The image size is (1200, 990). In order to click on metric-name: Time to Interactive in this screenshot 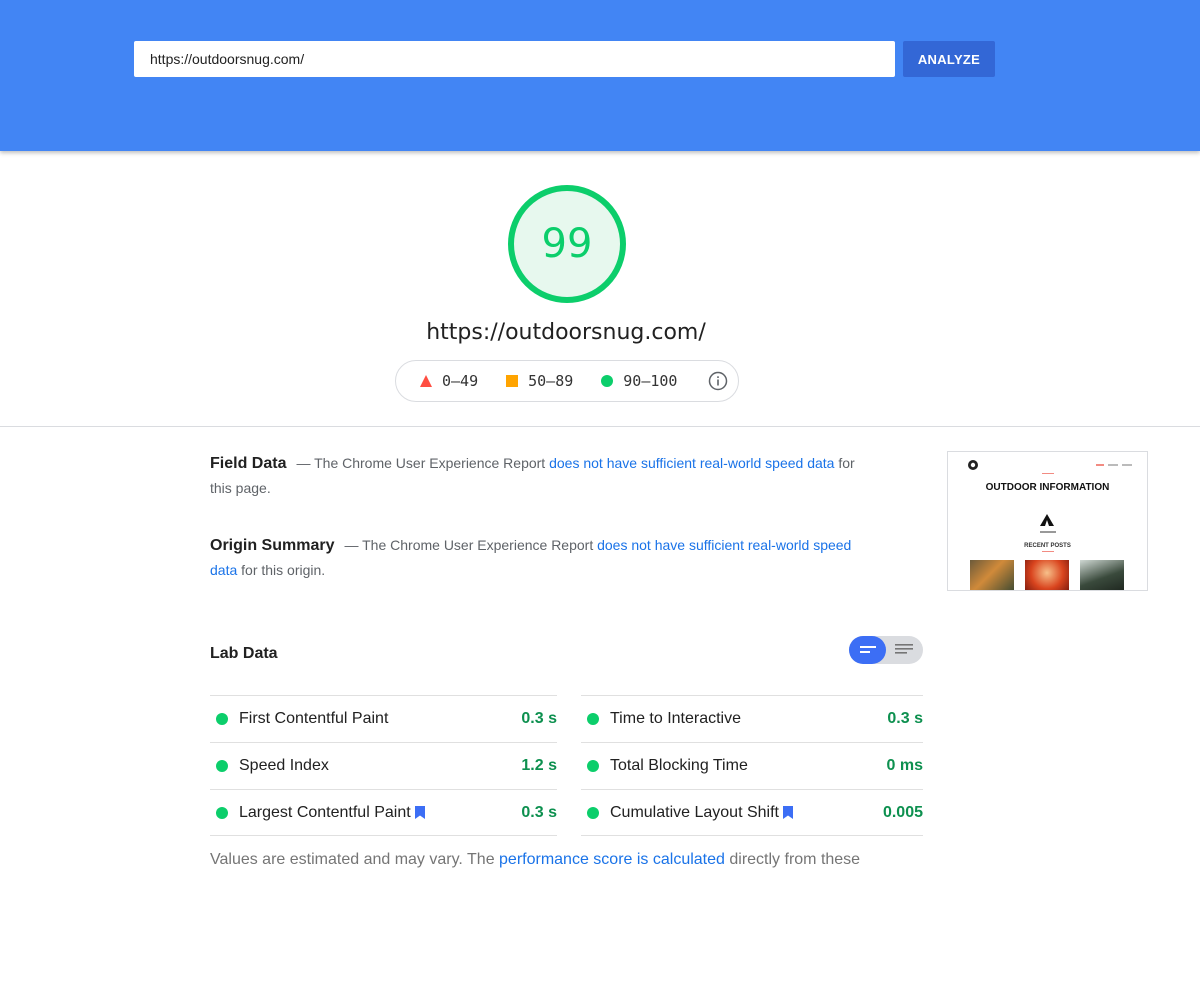, I will do `click(676, 718)`.